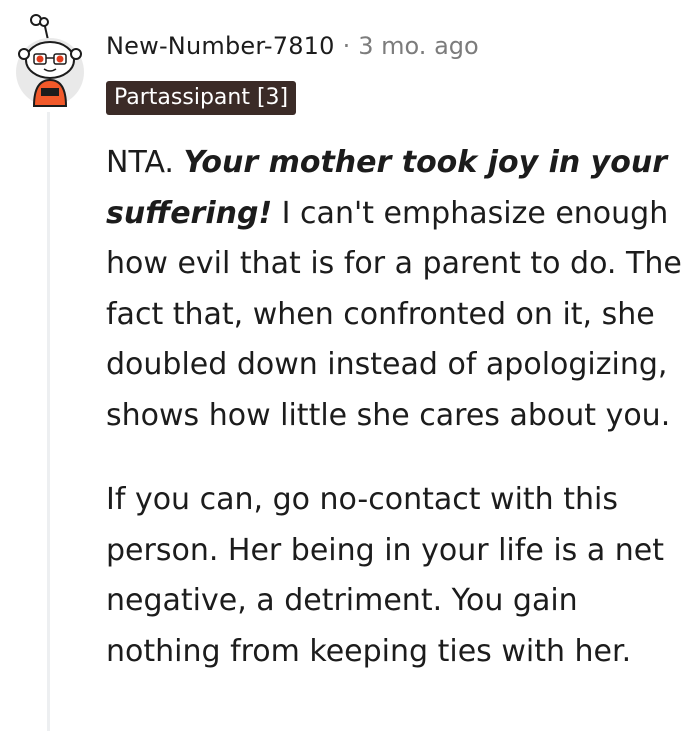 The height and width of the screenshot is (731, 700). I want to click on user-flair: Partassipant [3], so click(201, 98).